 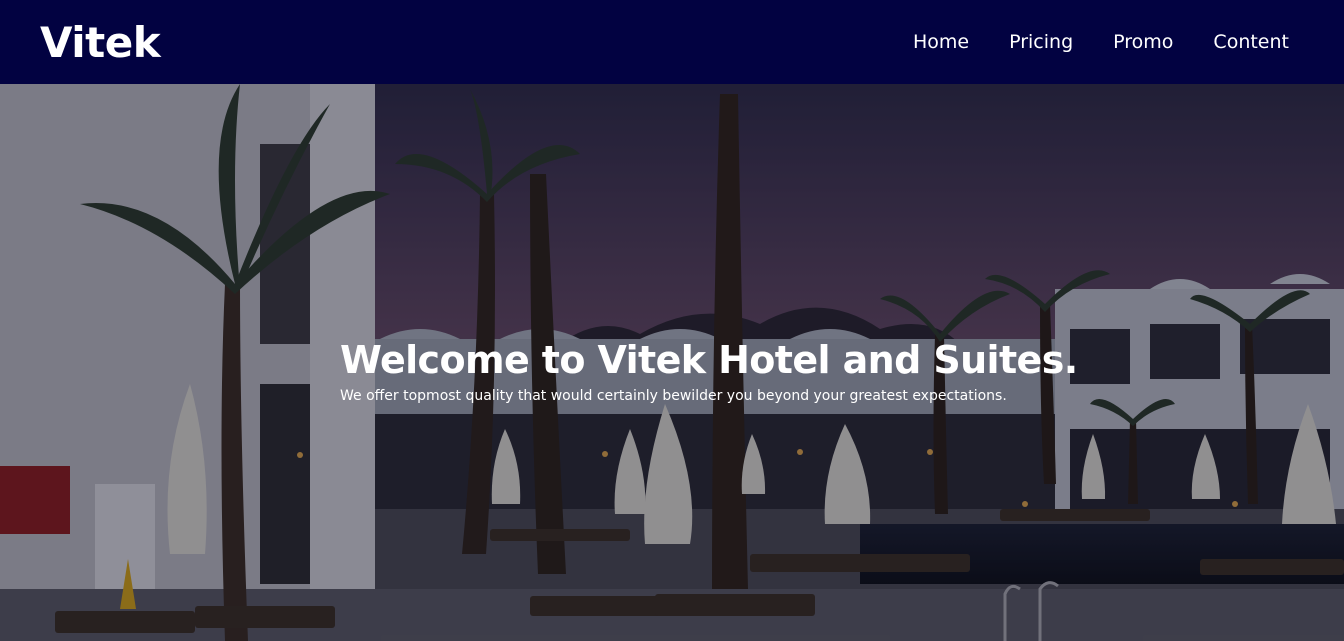 What do you see at coordinates (1101, 42) in the screenshot?
I see `nav-menu: Home Pricing Promo Content` at bounding box center [1101, 42].